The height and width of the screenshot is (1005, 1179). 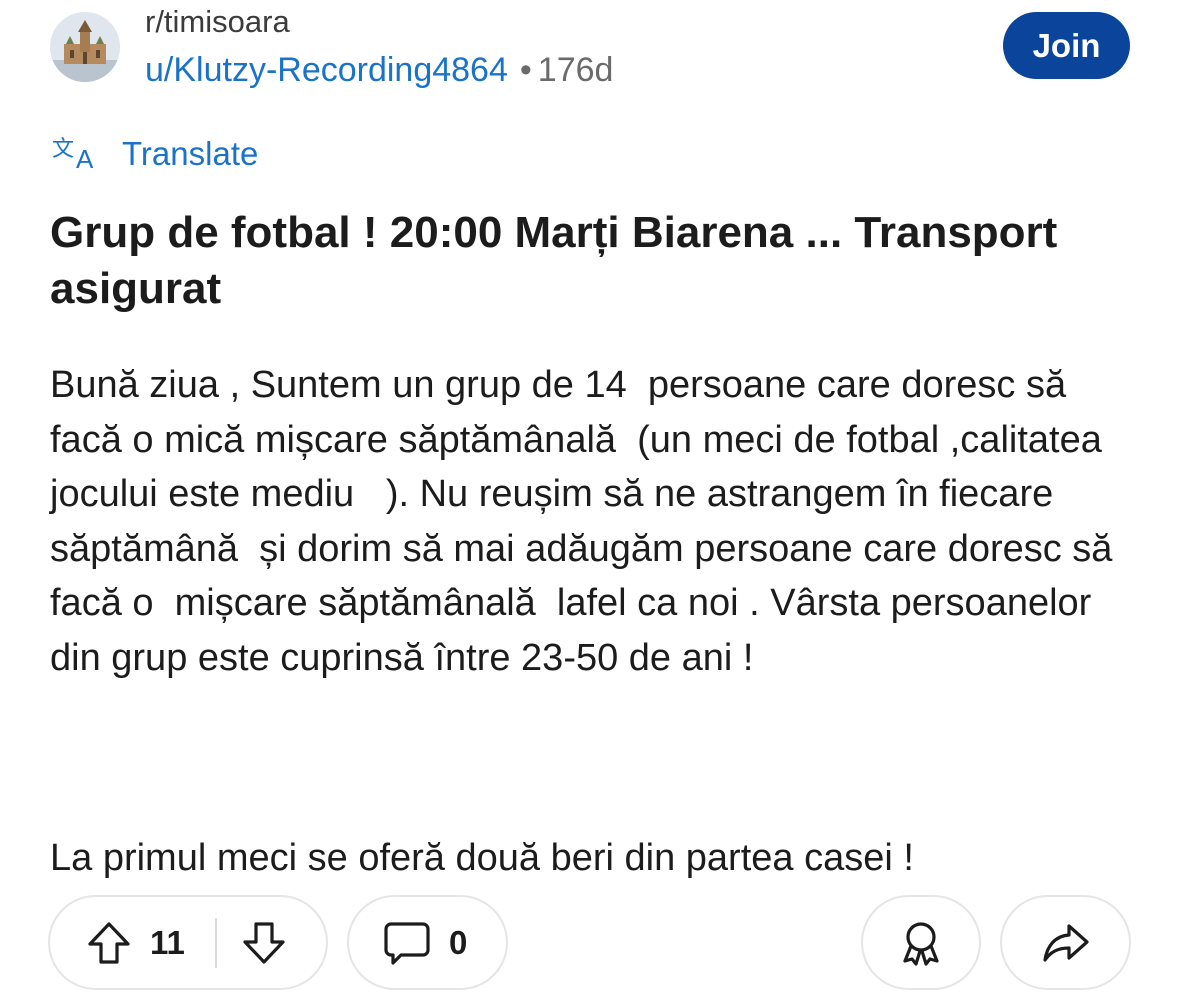 What do you see at coordinates (215, 942) in the screenshot?
I see `vote-divider` at bounding box center [215, 942].